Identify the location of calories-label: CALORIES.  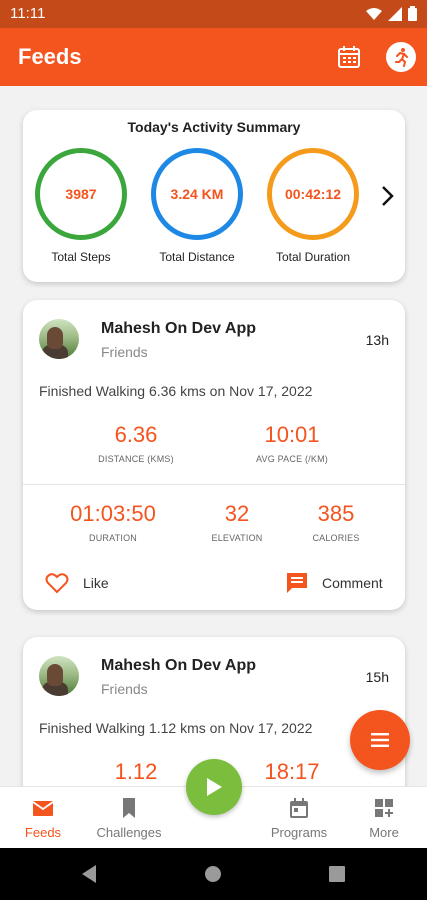
(336, 538).